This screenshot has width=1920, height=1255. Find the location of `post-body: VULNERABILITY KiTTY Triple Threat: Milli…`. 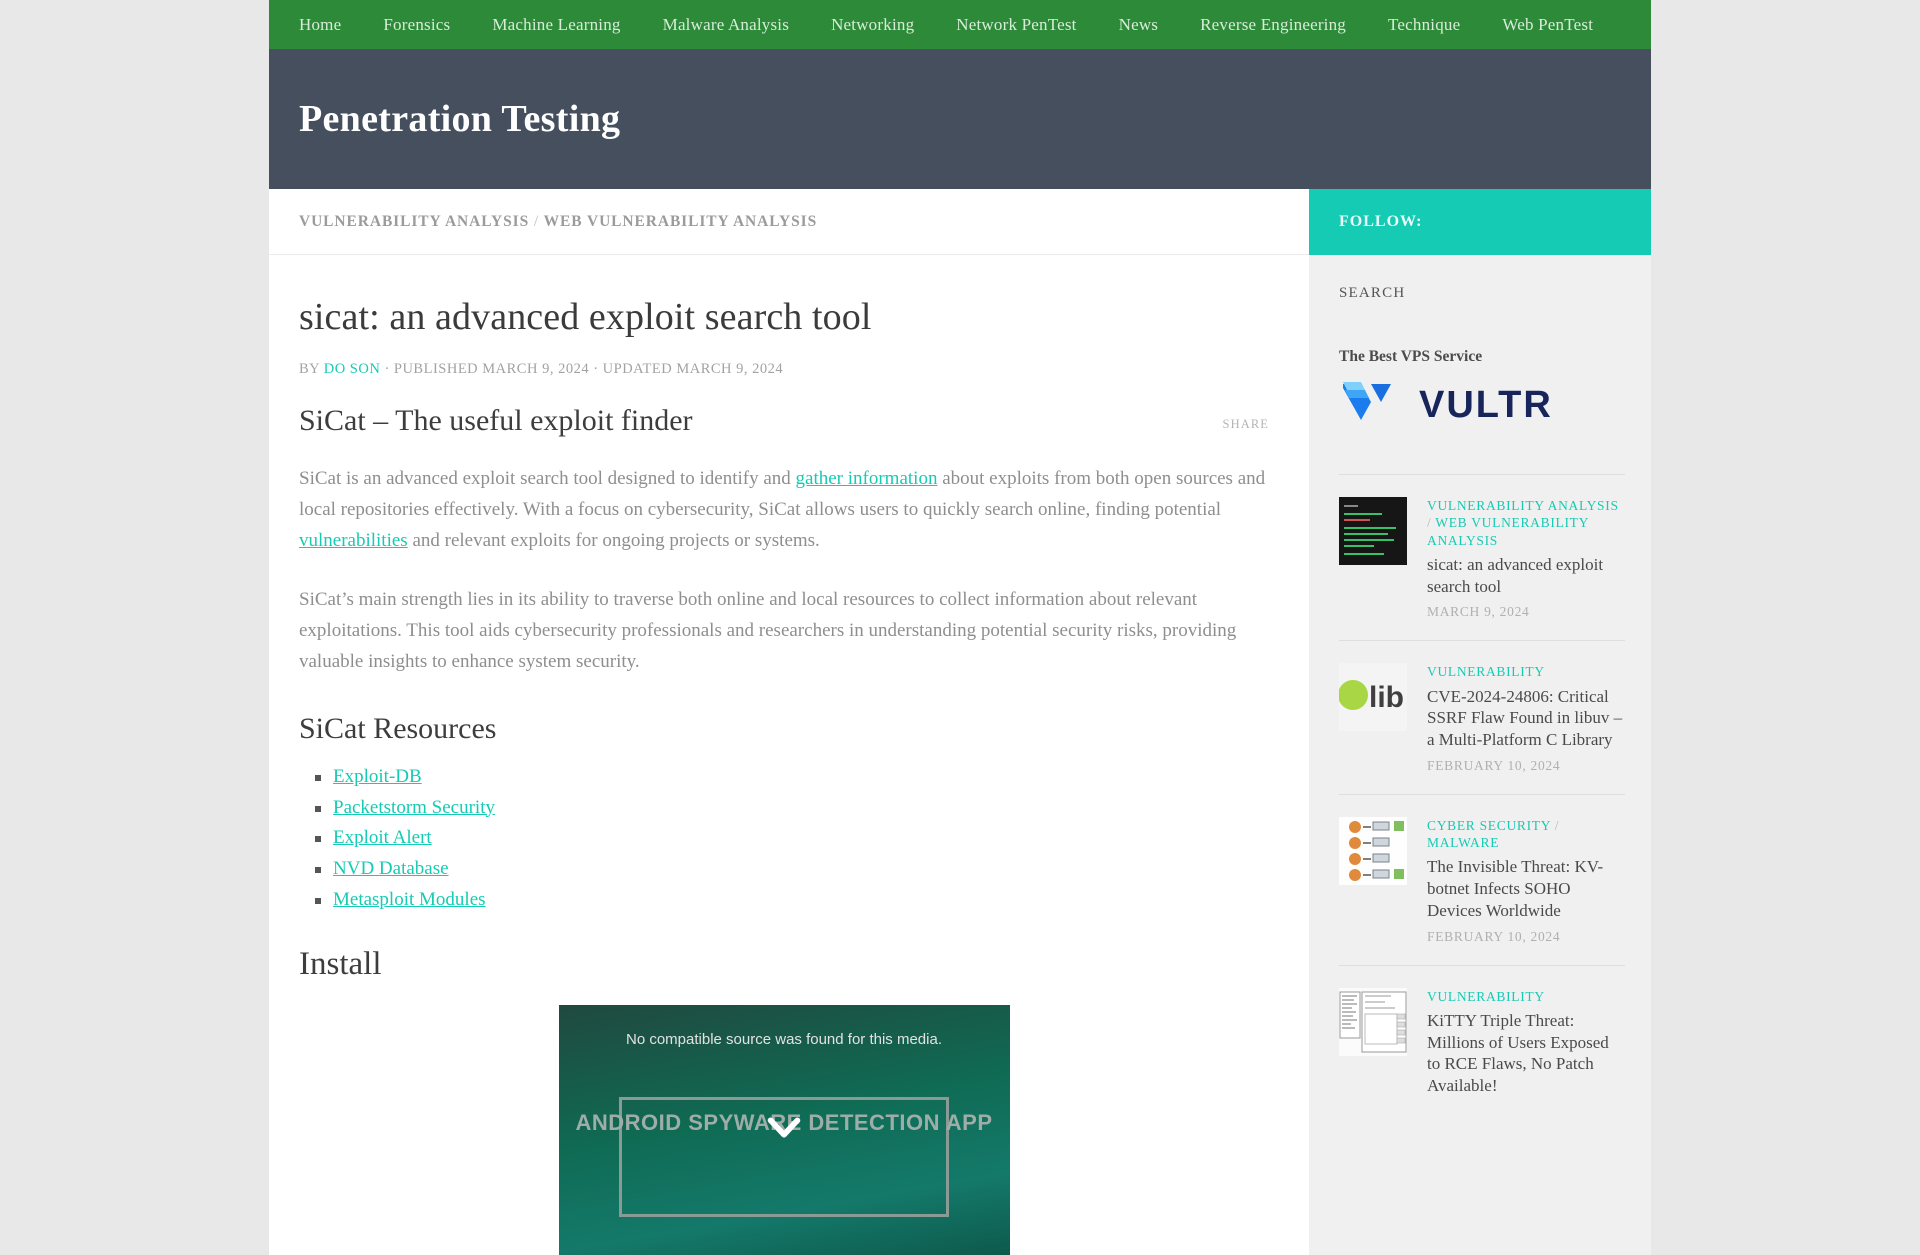

post-body: VULNERABILITY KiTTY Triple Threat: Milli… is located at coordinates (1526, 1046).